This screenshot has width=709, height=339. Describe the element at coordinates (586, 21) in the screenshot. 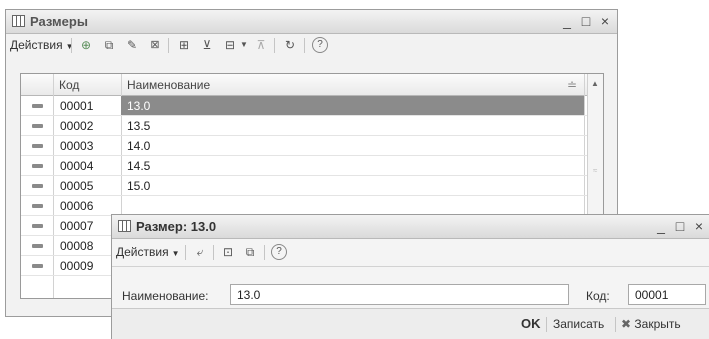

I see `maximize-button: □` at that location.